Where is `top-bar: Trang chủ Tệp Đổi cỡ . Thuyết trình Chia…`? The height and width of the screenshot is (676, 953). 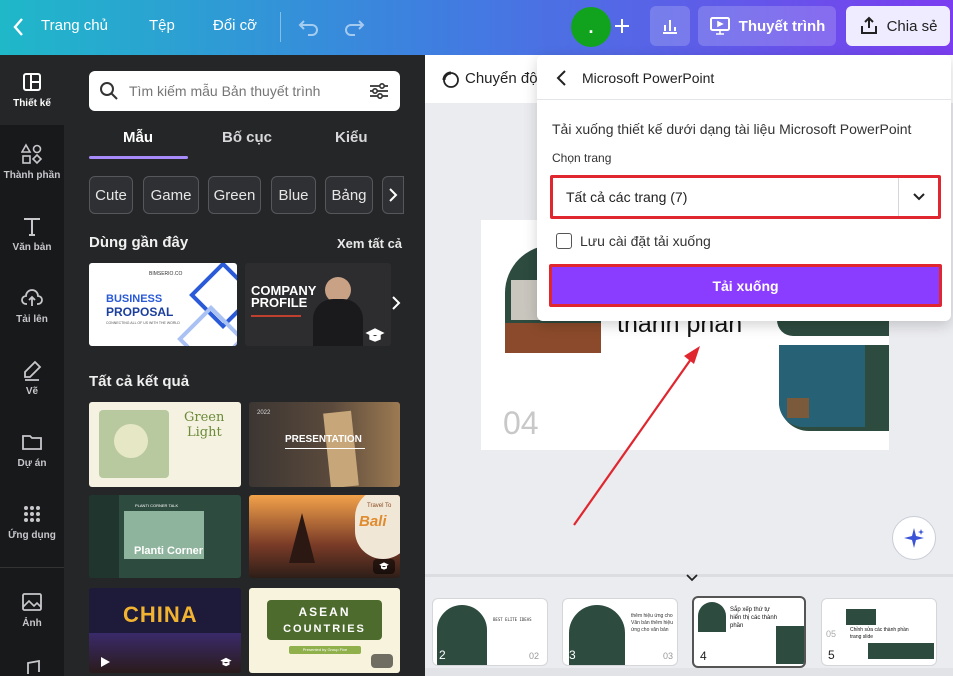
top-bar: Trang chủ Tệp Đổi cỡ . Thuyết trình Chia… is located at coordinates (476, 27).